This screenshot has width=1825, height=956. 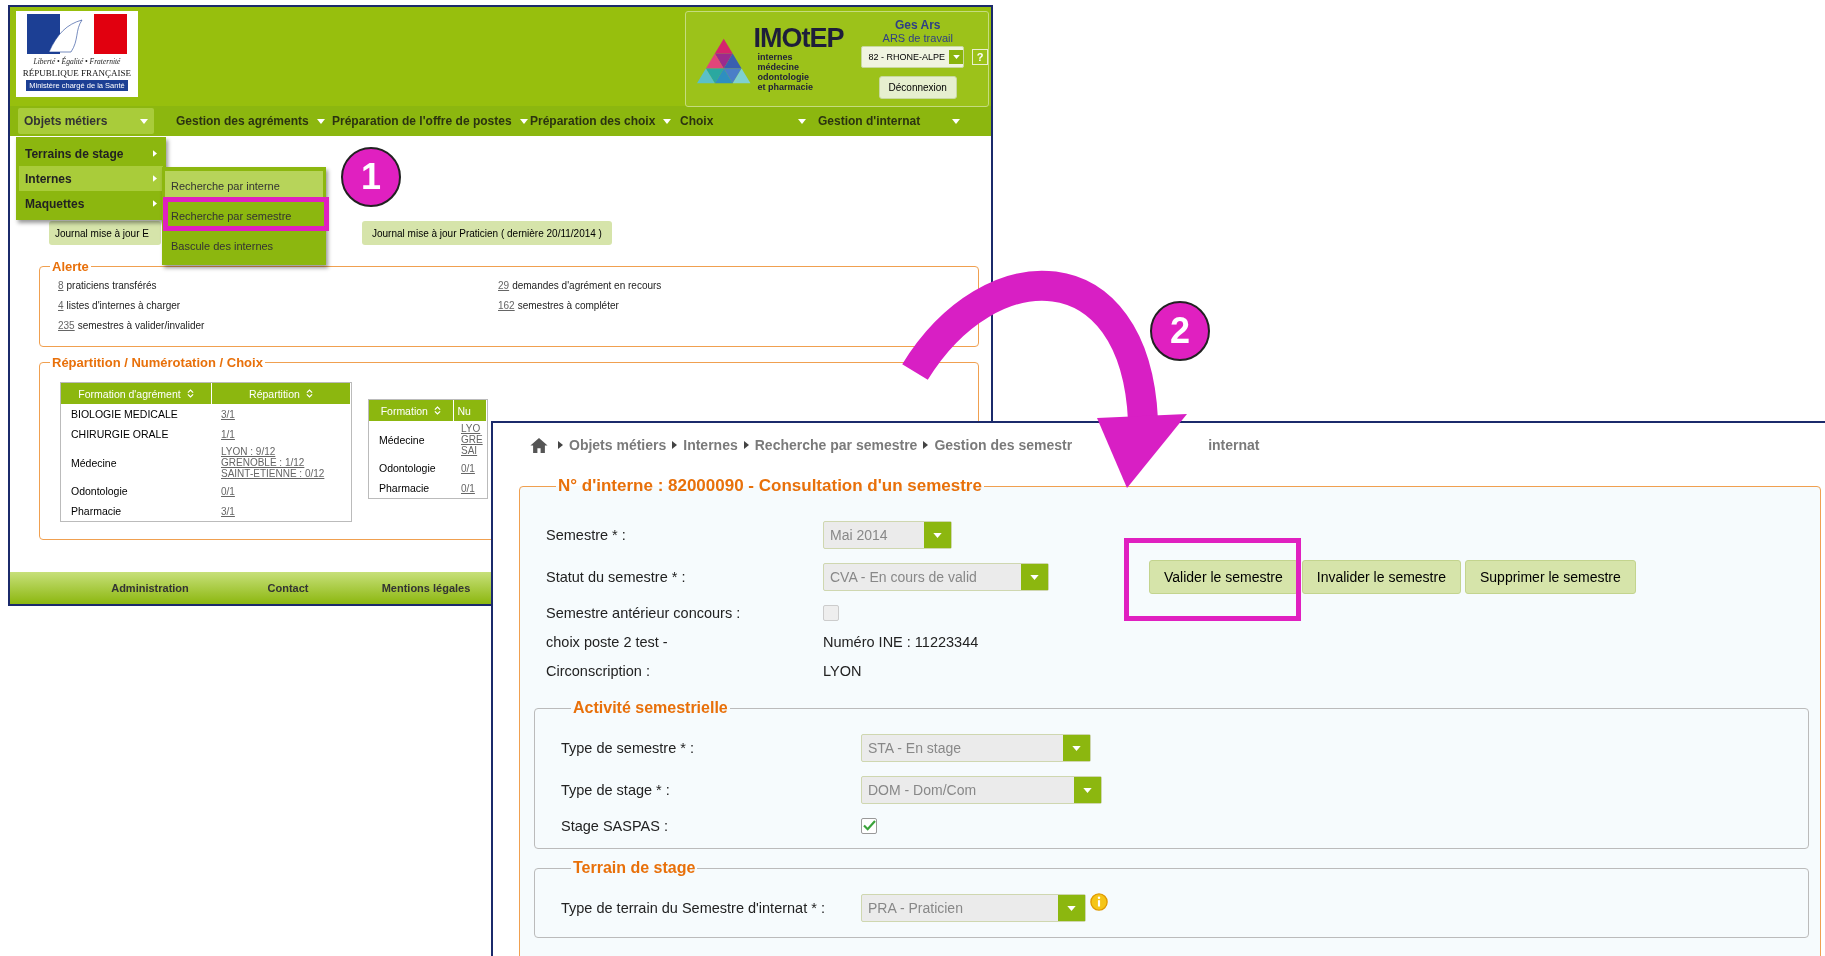 What do you see at coordinates (248, 121) in the screenshot?
I see `nav-menu-item: Gestion des agréments` at bounding box center [248, 121].